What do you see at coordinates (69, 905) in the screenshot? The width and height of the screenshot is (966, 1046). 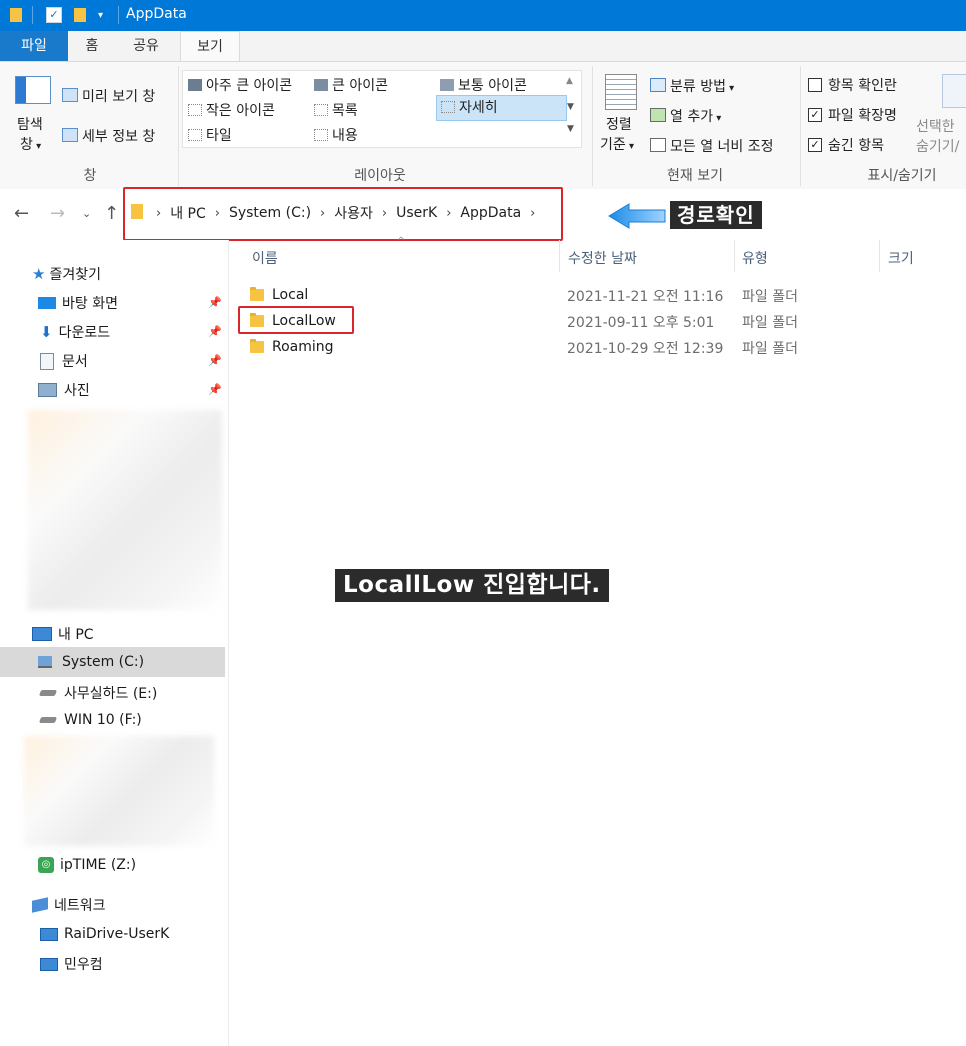 I see `sidebar-network: 네트워크` at bounding box center [69, 905].